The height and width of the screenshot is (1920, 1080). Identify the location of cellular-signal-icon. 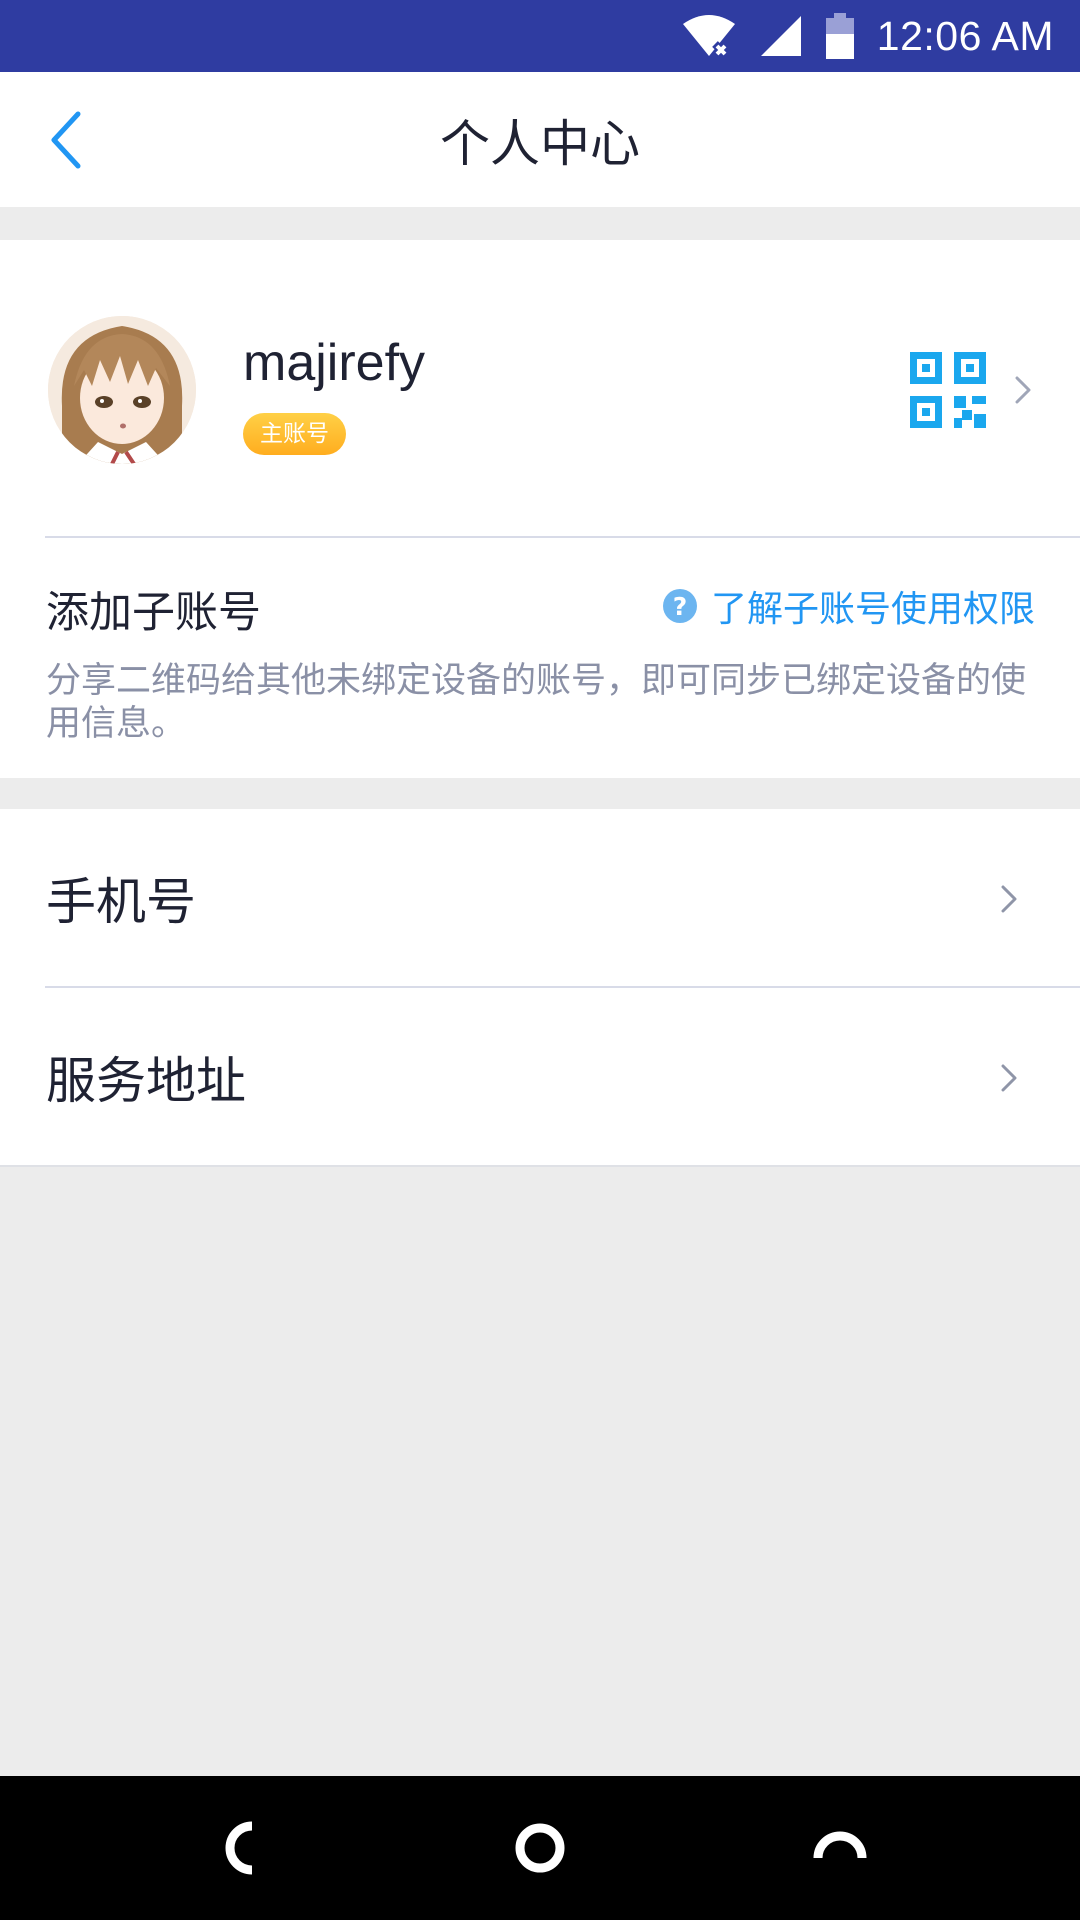
(781, 36).